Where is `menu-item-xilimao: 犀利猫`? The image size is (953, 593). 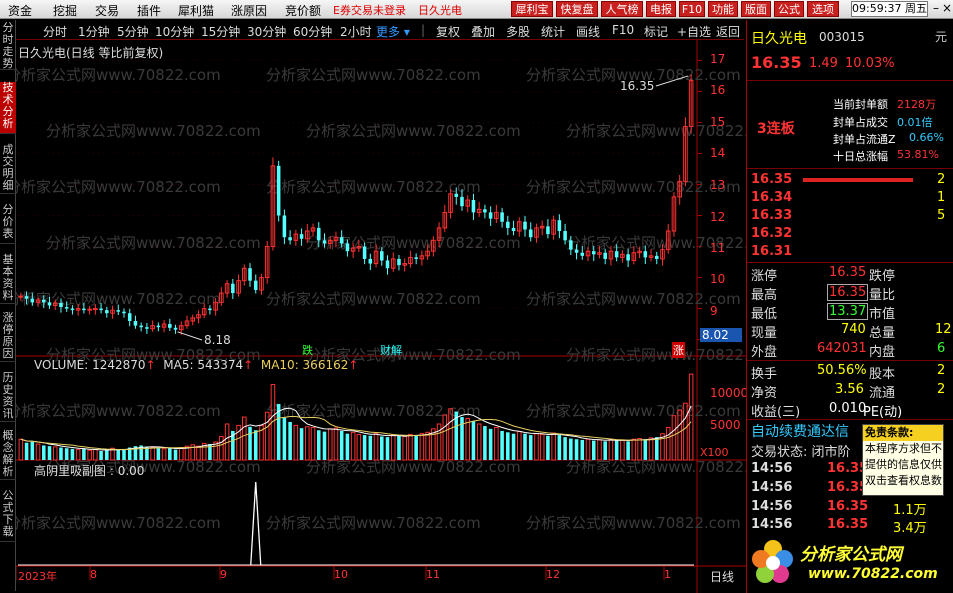
menu-item-xilimao: 犀利猫 is located at coordinates (196, 10).